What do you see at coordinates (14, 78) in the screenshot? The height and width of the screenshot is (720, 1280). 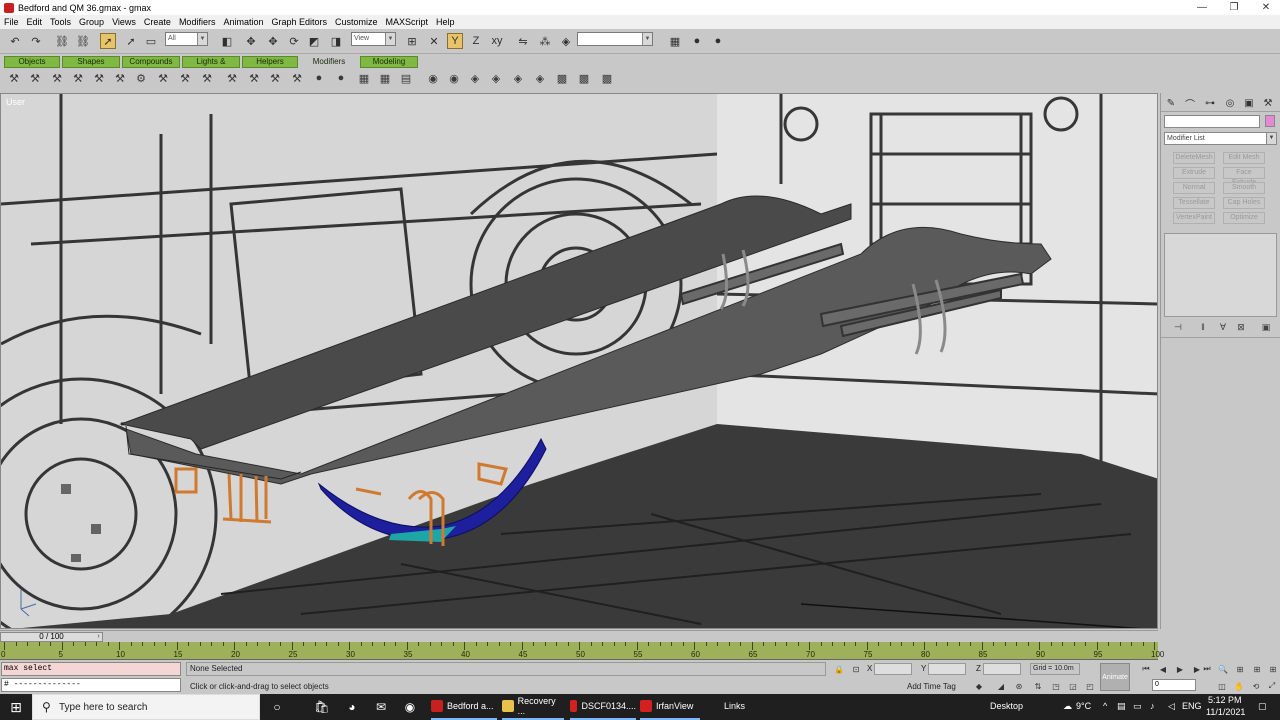 I see `bend-icon: ⚒` at bounding box center [14, 78].